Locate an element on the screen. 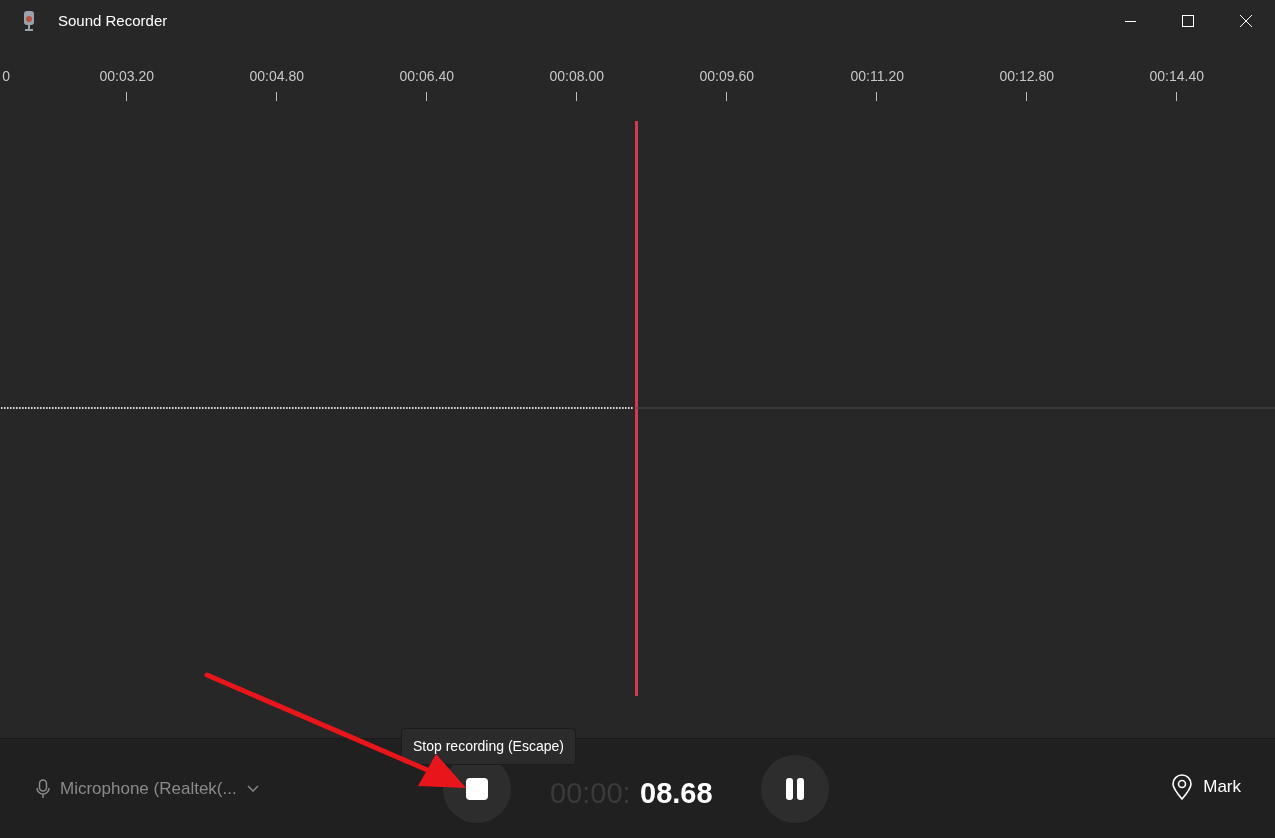 Image resolution: width=1275 pixels, height=838 pixels. stop-icon is located at coordinates (477, 789).